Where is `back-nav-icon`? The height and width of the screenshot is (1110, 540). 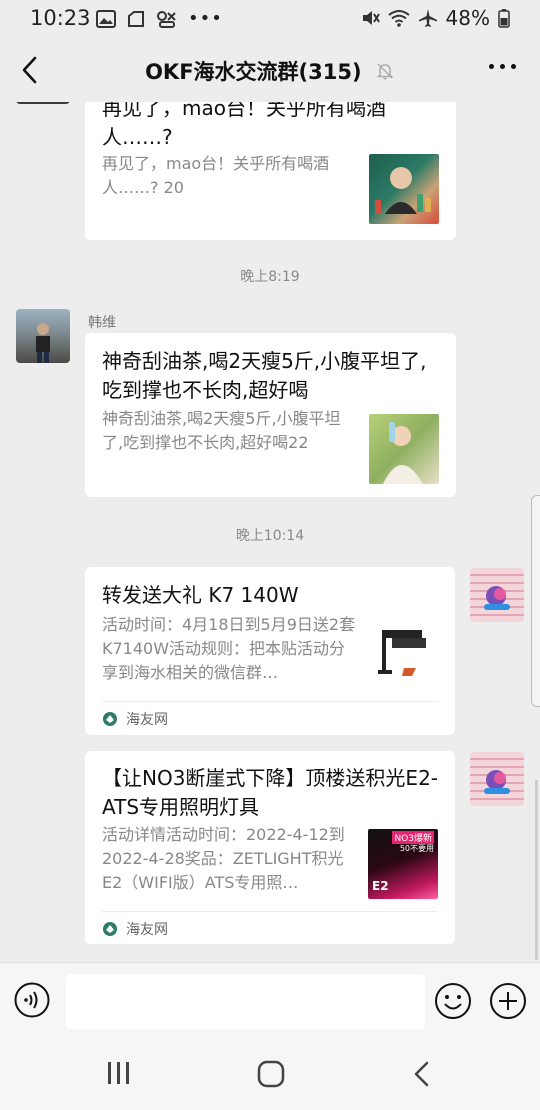 back-nav-icon is located at coordinates (422, 1074).